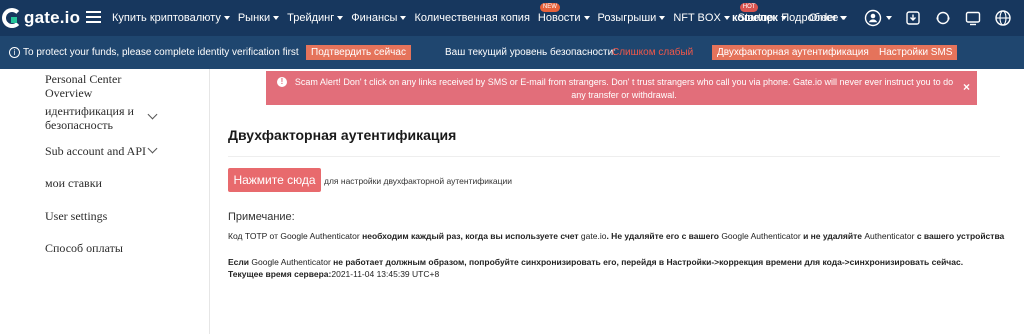 The width and height of the screenshot is (1024, 334). Describe the element at coordinates (913, 18) in the screenshot. I see `download-icon` at that location.